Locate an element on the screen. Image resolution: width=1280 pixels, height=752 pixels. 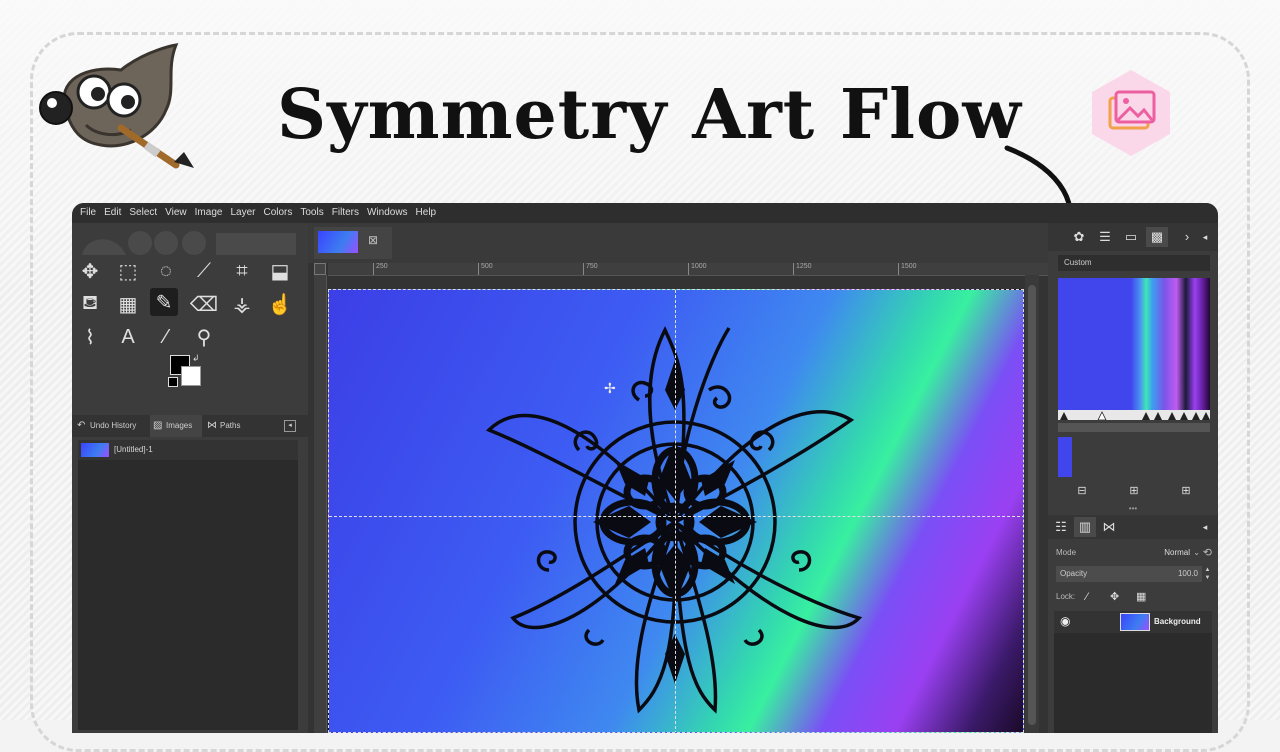
zoom-icon: ⚲ is located at coordinates (204, 337).